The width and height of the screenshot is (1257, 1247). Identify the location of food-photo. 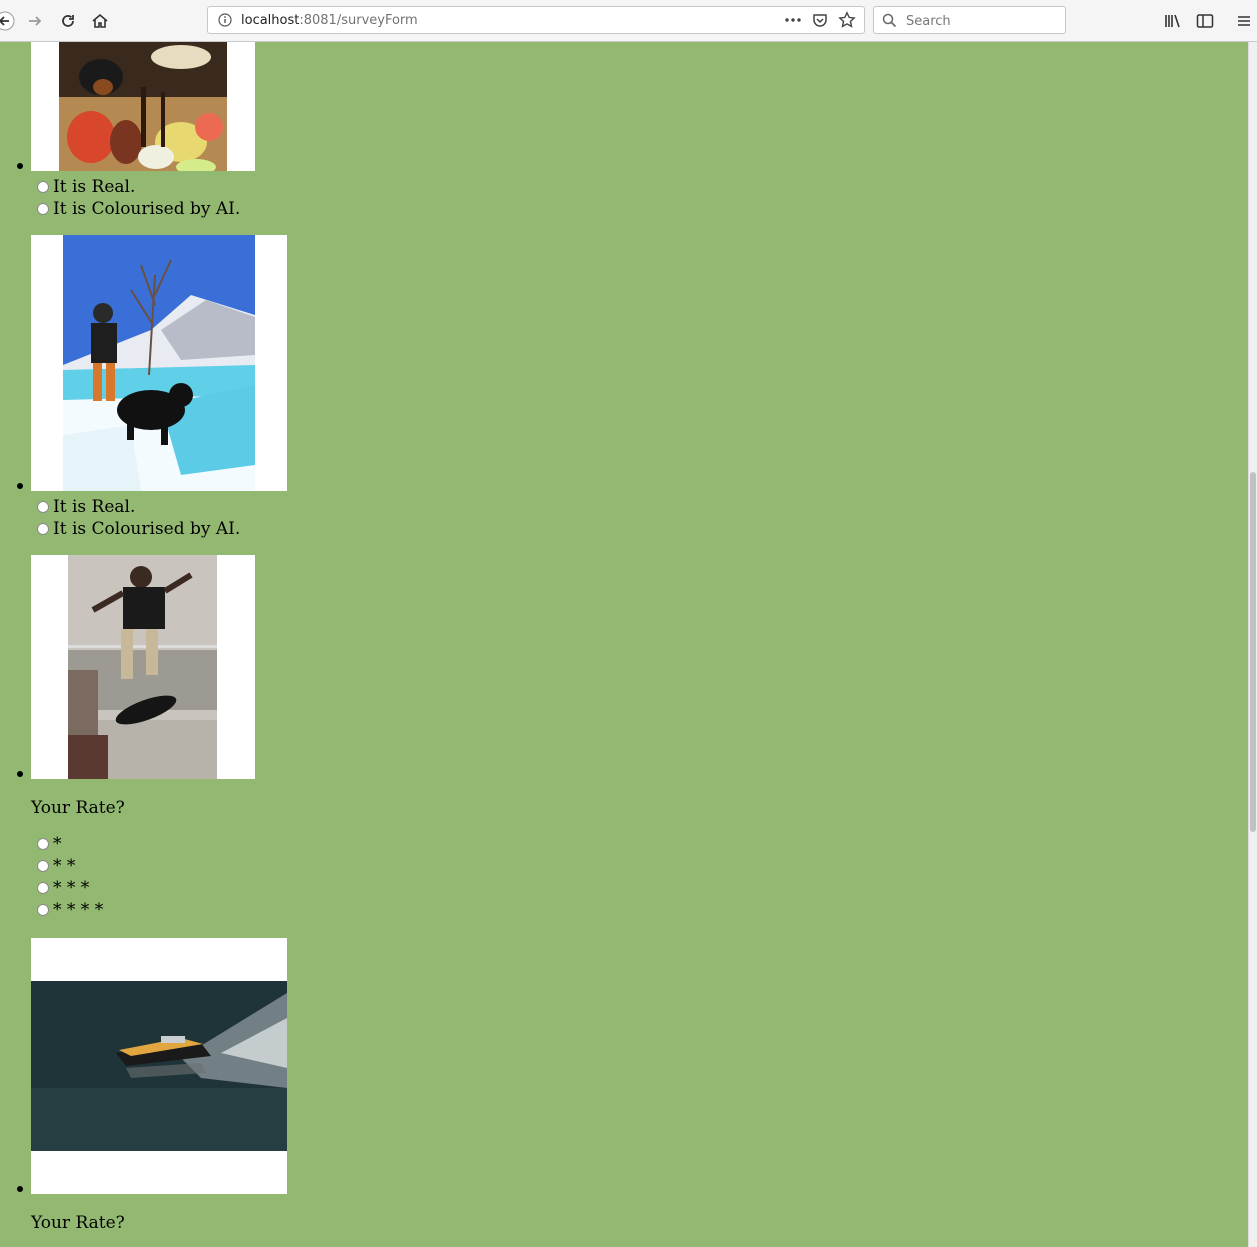
(143, 106).